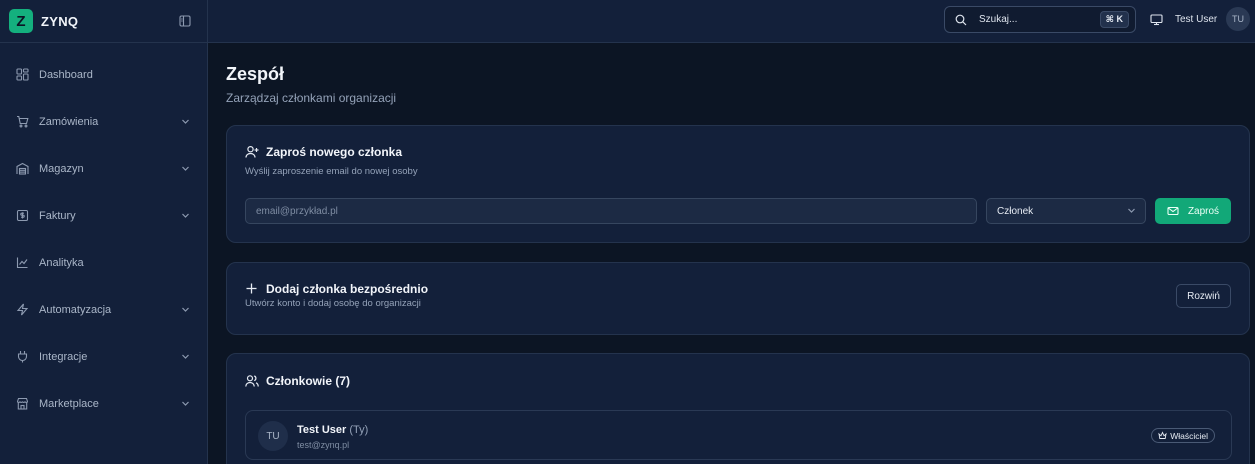  What do you see at coordinates (23, 310) in the screenshot?
I see `zap-icon` at bounding box center [23, 310].